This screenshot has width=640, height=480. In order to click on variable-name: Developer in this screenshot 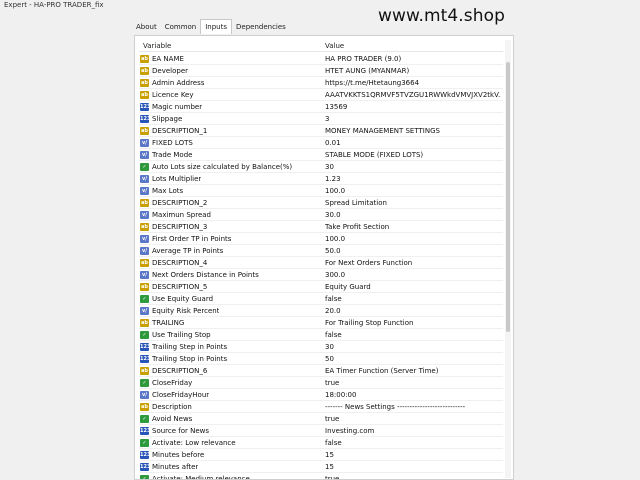, I will do `click(170, 71)`.